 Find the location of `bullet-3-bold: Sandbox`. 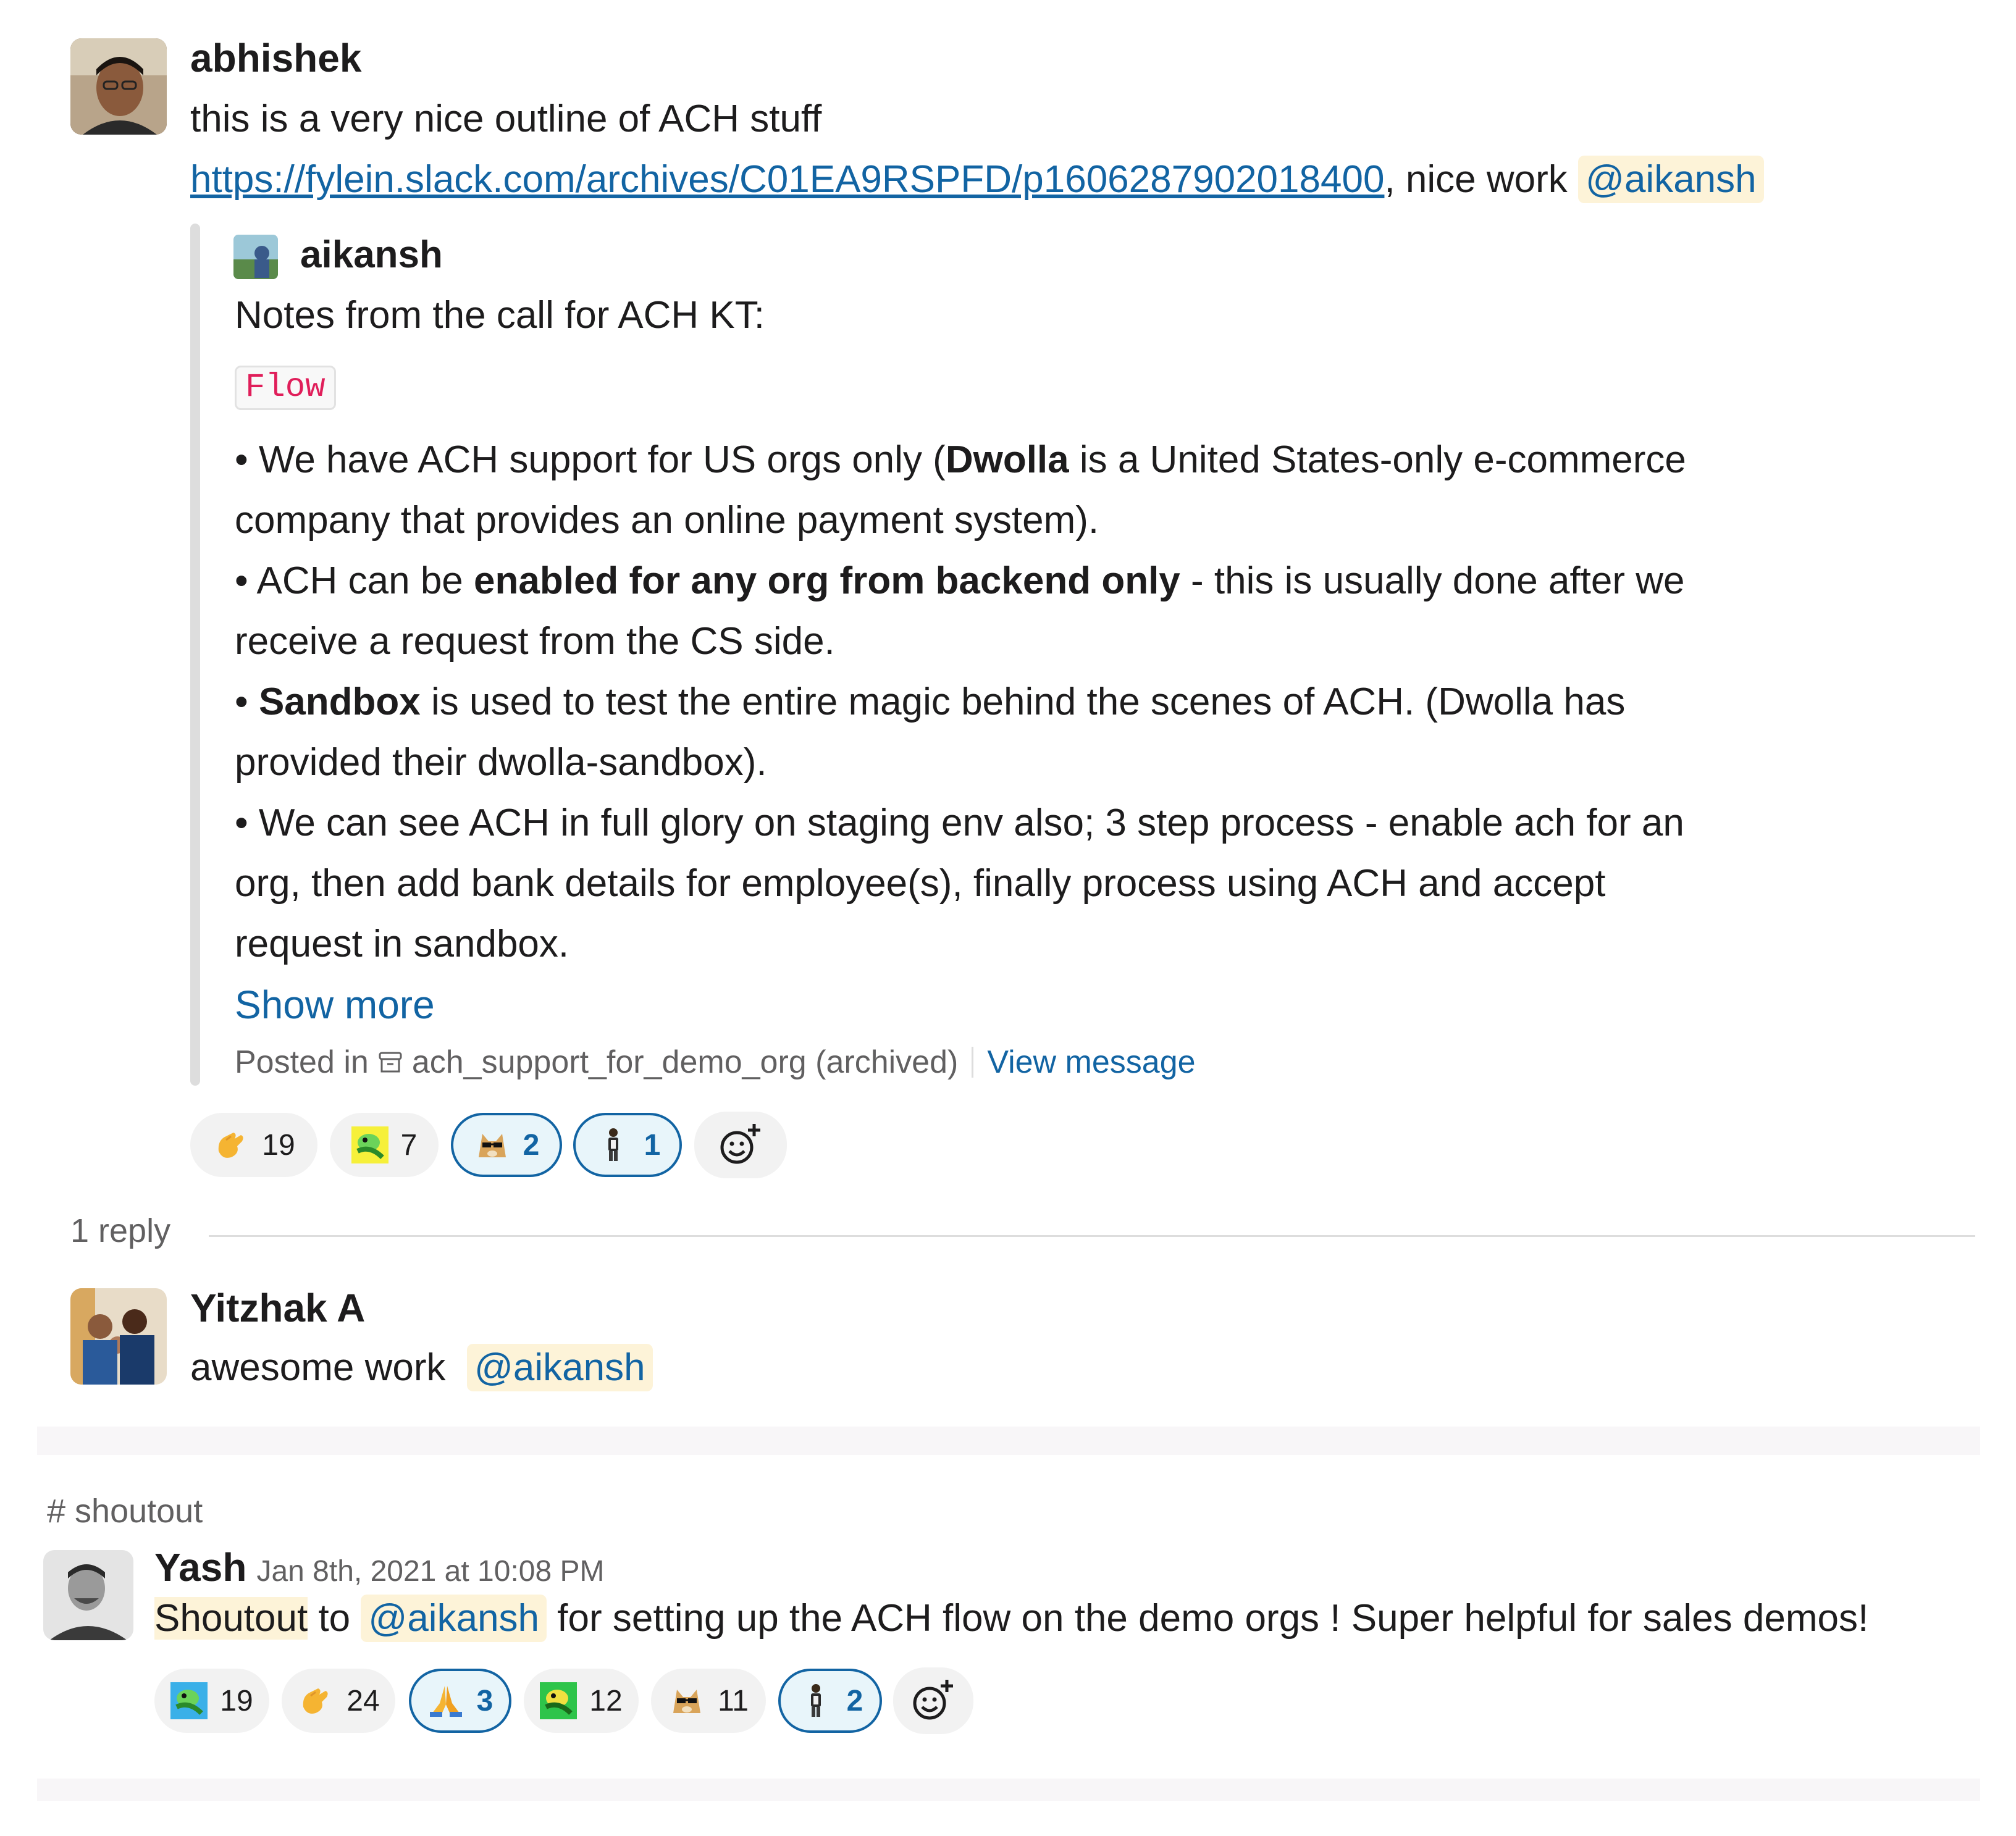

bullet-3-bold: Sandbox is located at coordinates (339, 702).